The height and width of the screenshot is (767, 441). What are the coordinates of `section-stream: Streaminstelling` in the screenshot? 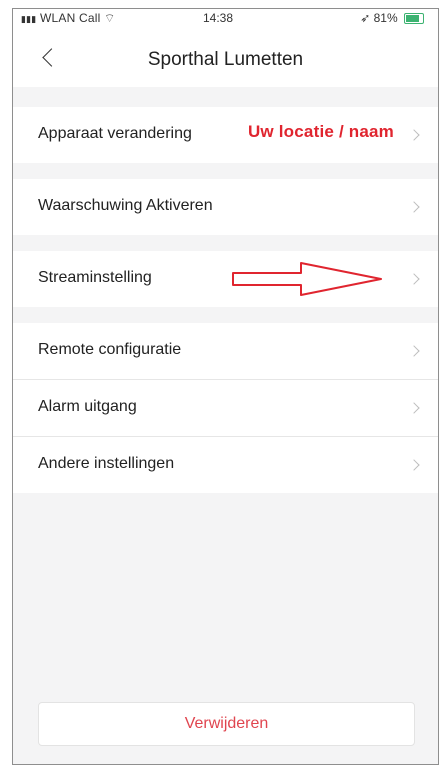 It's located at (225, 279).